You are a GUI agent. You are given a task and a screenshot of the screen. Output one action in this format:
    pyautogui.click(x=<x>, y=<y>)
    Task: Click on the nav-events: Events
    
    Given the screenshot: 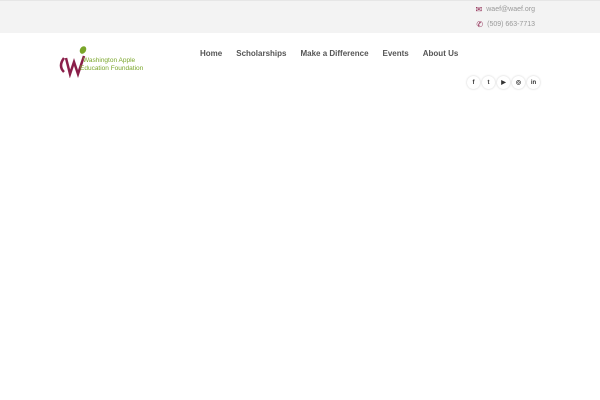 What is the action you would take?
    pyautogui.click(x=396, y=53)
    